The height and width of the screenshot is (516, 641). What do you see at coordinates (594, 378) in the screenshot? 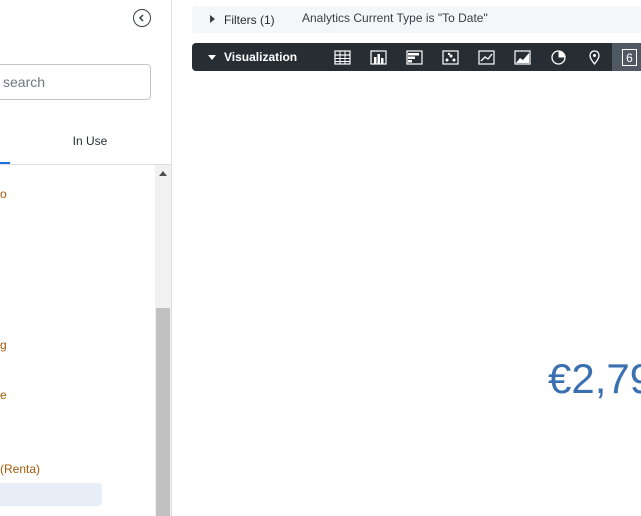
I see `single-value-display: €2,79` at bounding box center [594, 378].